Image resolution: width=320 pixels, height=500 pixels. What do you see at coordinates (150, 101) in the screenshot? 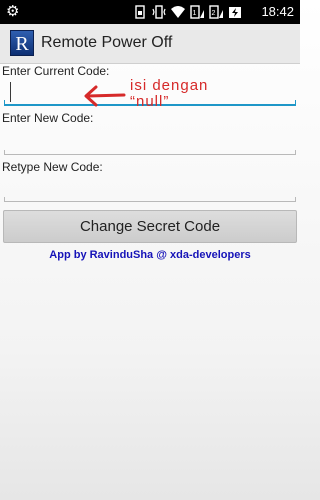
I see `annotation-line-2: “null”` at bounding box center [150, 101].